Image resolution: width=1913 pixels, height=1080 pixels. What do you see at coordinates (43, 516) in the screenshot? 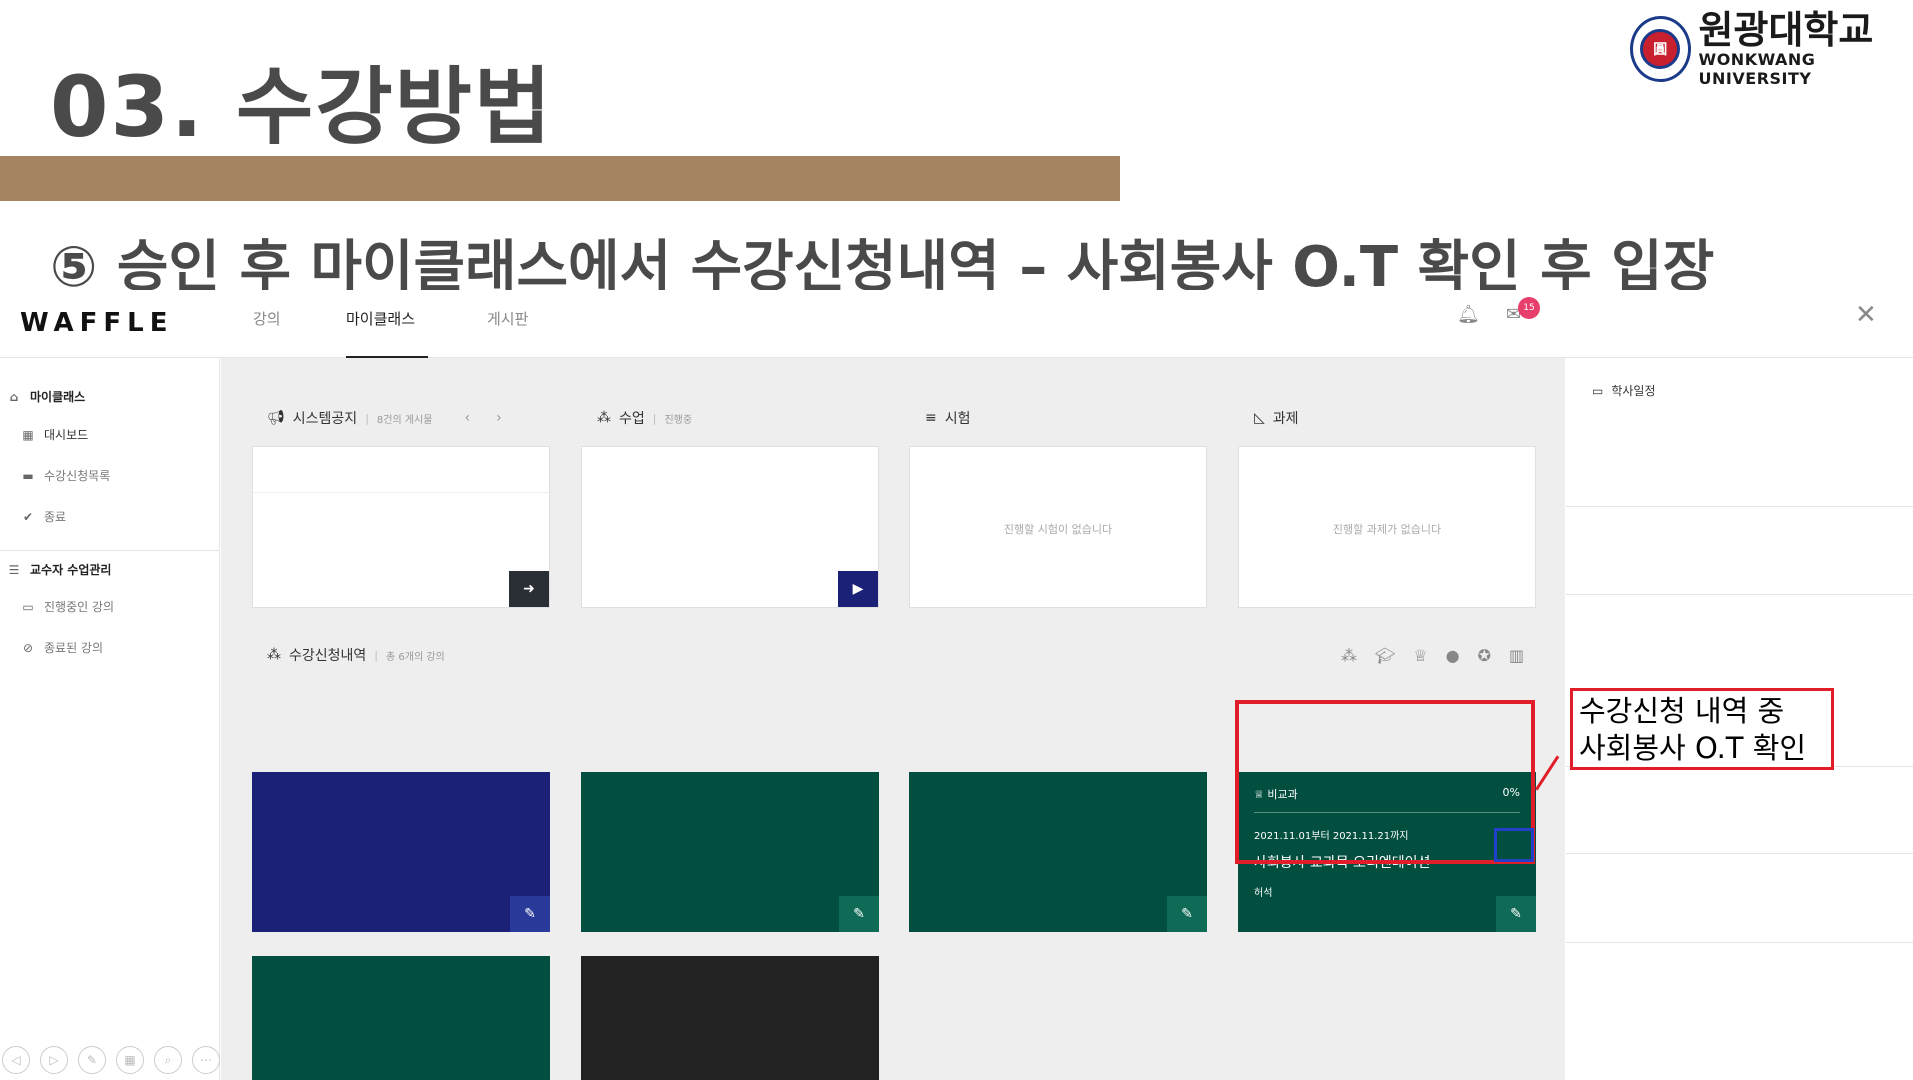
I see `sidebar-item-done: ✔ 종료` at bounding box center [43, 516].